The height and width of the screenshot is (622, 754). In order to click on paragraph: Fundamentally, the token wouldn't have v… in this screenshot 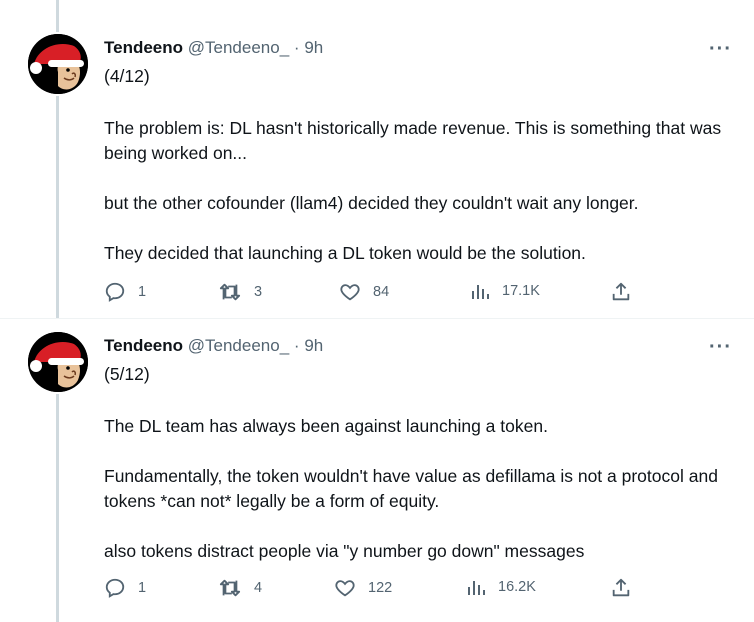, I will do `click(411, 488)`.